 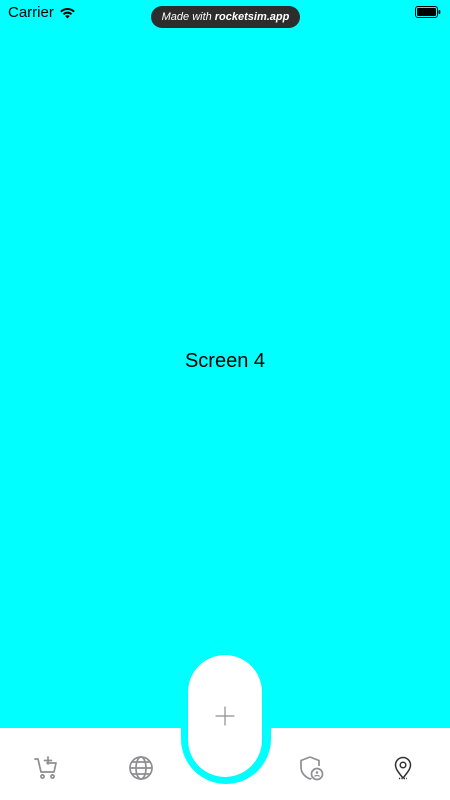 I want to click on wifi-icon, so click(x=67, y=13).